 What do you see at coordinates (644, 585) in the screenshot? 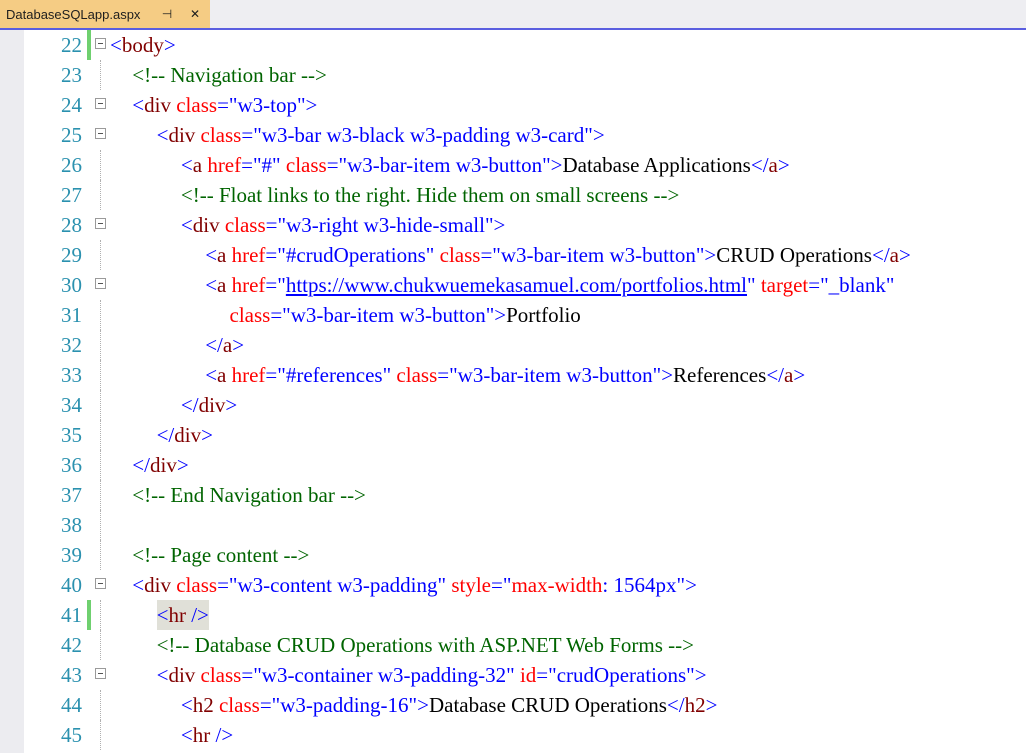
I see `code-token: : 1564px"` at bounding box center [644, 585].